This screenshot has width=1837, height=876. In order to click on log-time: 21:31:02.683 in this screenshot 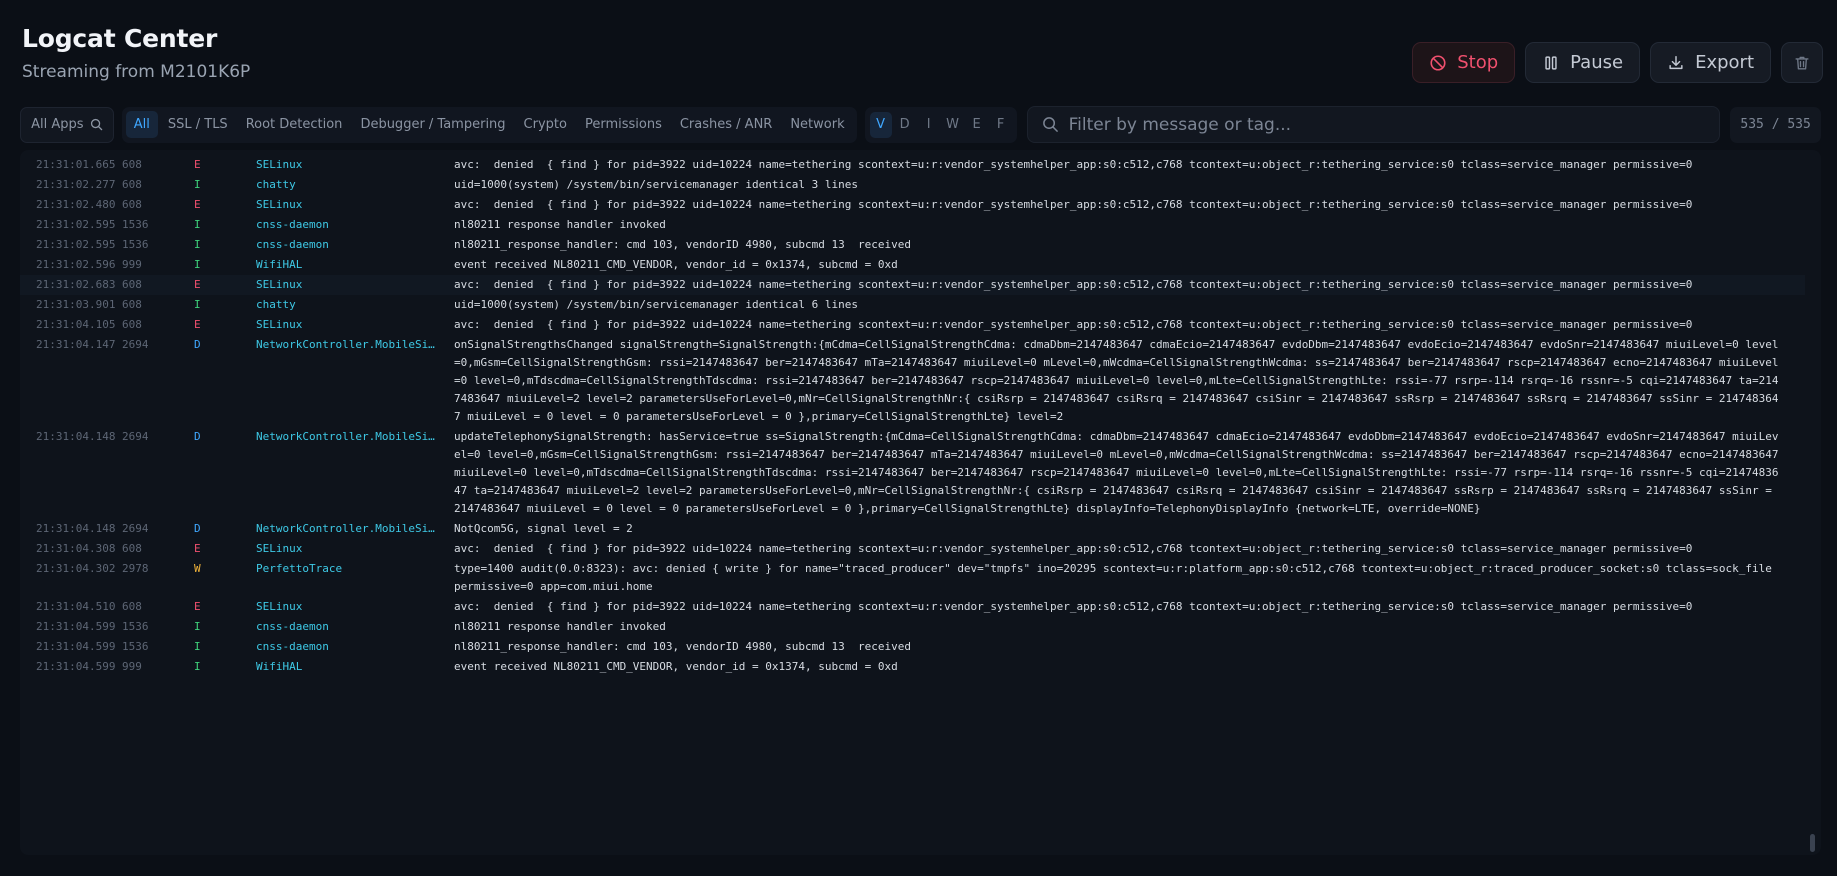, I will do `click(76, 284)`.